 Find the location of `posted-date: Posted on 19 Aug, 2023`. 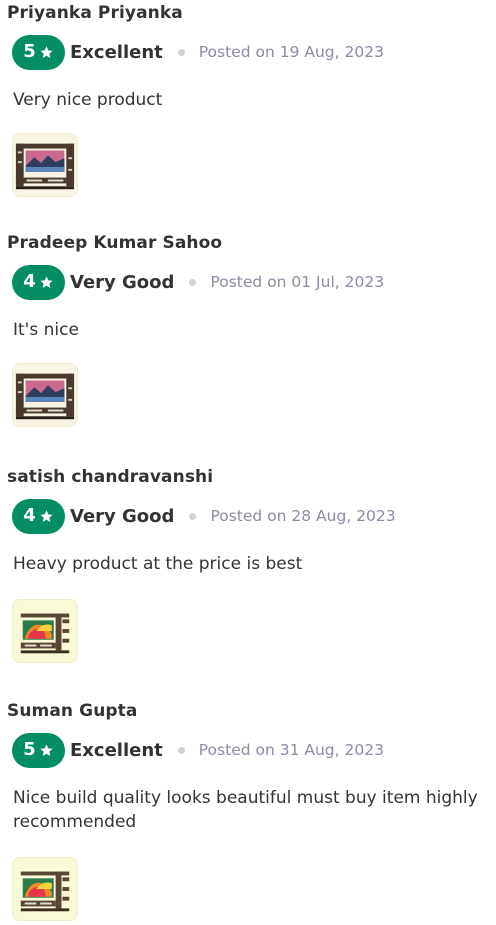

posted-date: Posted on 19 Aug, 2023 is located at coordinates (291, 52).